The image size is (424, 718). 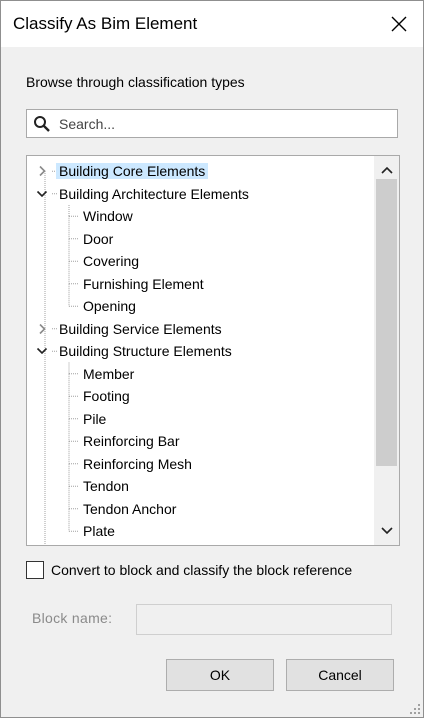 What do you see at coordinates (212, 24) in the screenshot?
I see `title-bar: Classify As Bim Element` at bounding box center [212, 24].